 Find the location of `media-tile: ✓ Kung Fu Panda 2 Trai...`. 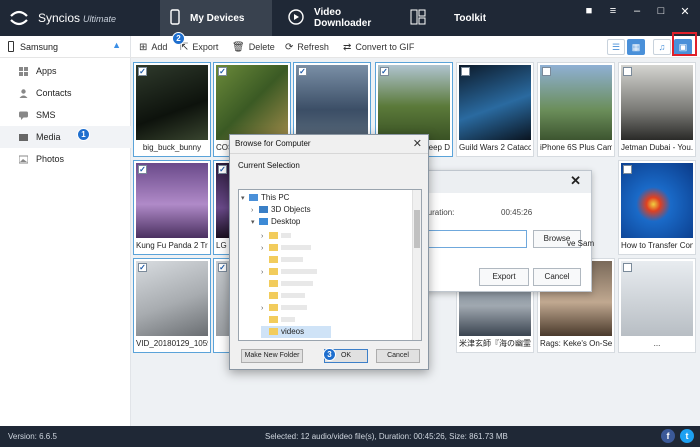

media-tile: ✓ Kung Fu Panda 2 Trai... is located at coordinates (172, 207).